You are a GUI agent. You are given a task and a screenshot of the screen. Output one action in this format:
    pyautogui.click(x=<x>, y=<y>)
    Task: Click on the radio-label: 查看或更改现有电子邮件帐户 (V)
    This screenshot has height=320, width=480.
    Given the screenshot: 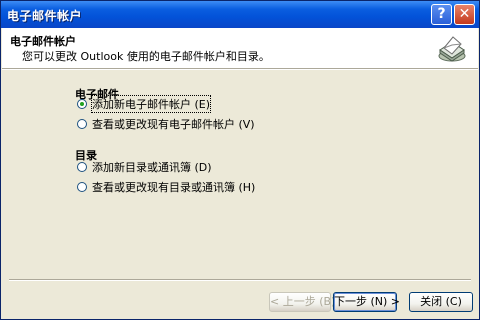 What is the action you would take?
    pyautogui.click(x=173, y=124)
    